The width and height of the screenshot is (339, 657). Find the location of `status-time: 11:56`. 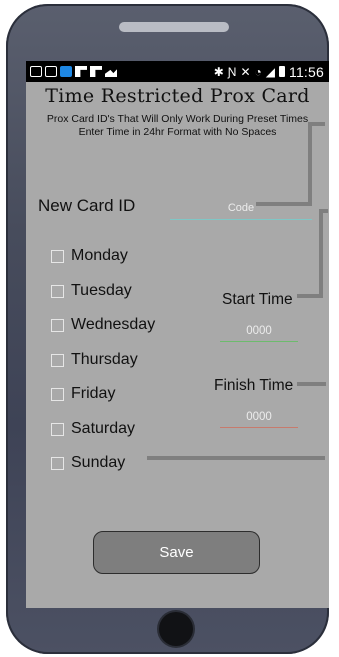

status-time: 11:56 is located at coordinates (306, 71).